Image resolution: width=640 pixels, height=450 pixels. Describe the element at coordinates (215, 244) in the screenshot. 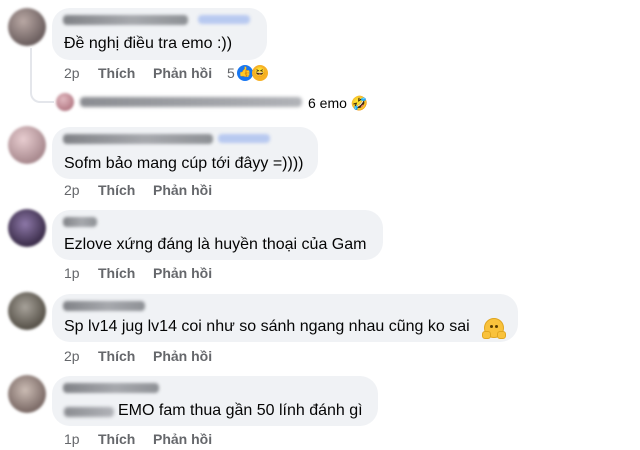

I see `comment-text: Ezlove xứng đáng là huyền thoại của Gam` at that location.